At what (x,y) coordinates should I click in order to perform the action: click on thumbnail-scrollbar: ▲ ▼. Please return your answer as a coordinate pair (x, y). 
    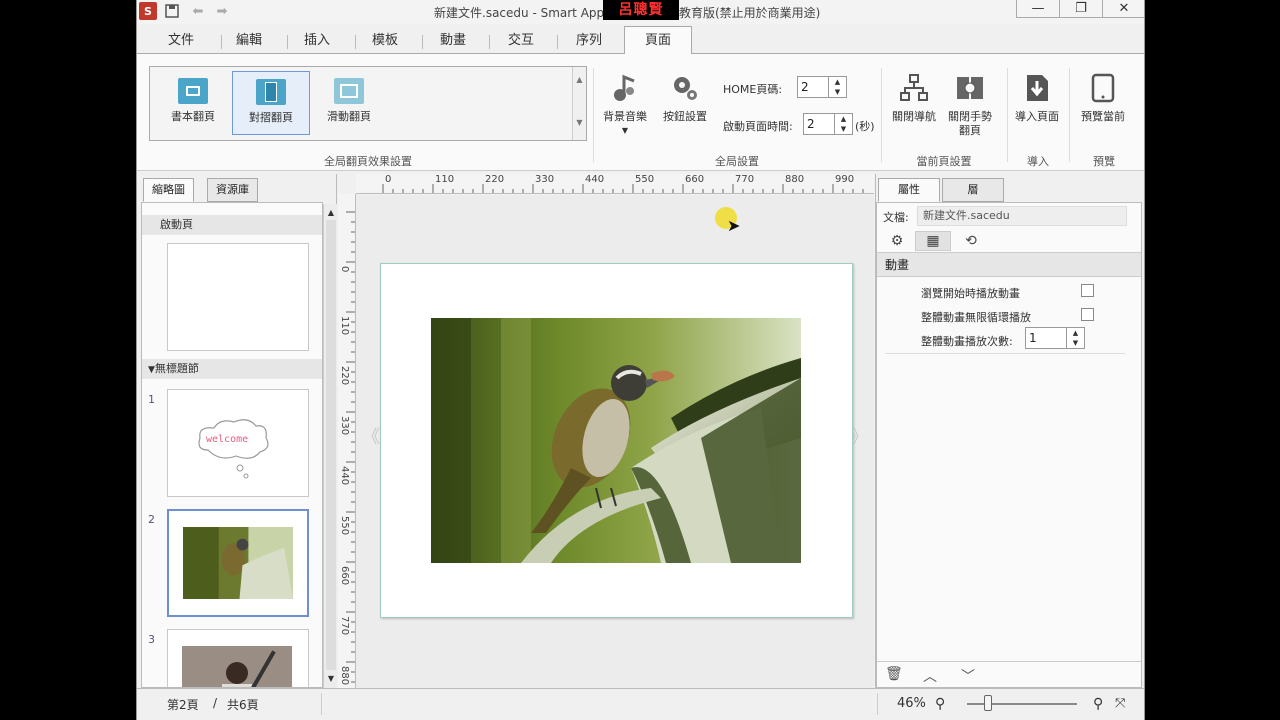
    Looking at the image, I should click on (330, 446).